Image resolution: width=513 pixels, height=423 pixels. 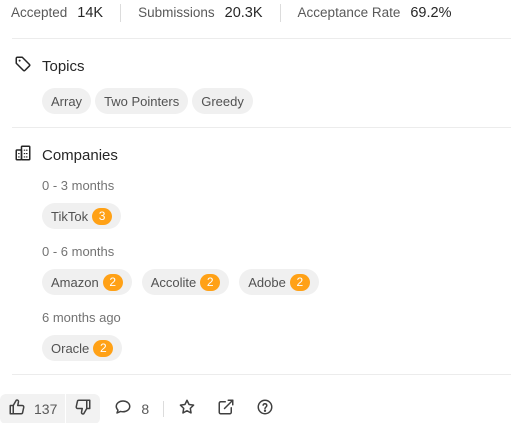 What do you see at coordinates (39, 12) in the screenshot?
I see `accepted-label: Accepted` at bounding box center [39, 12].